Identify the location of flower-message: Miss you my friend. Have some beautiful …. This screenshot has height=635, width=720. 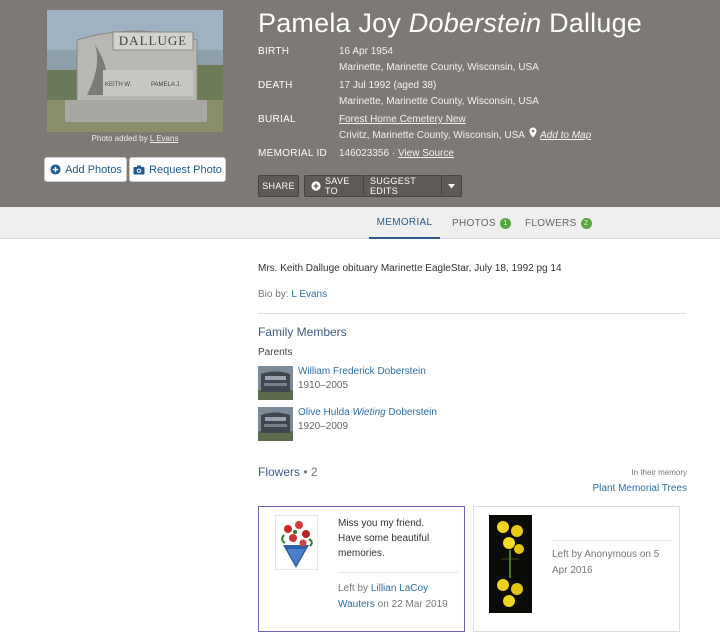
(383, 538).